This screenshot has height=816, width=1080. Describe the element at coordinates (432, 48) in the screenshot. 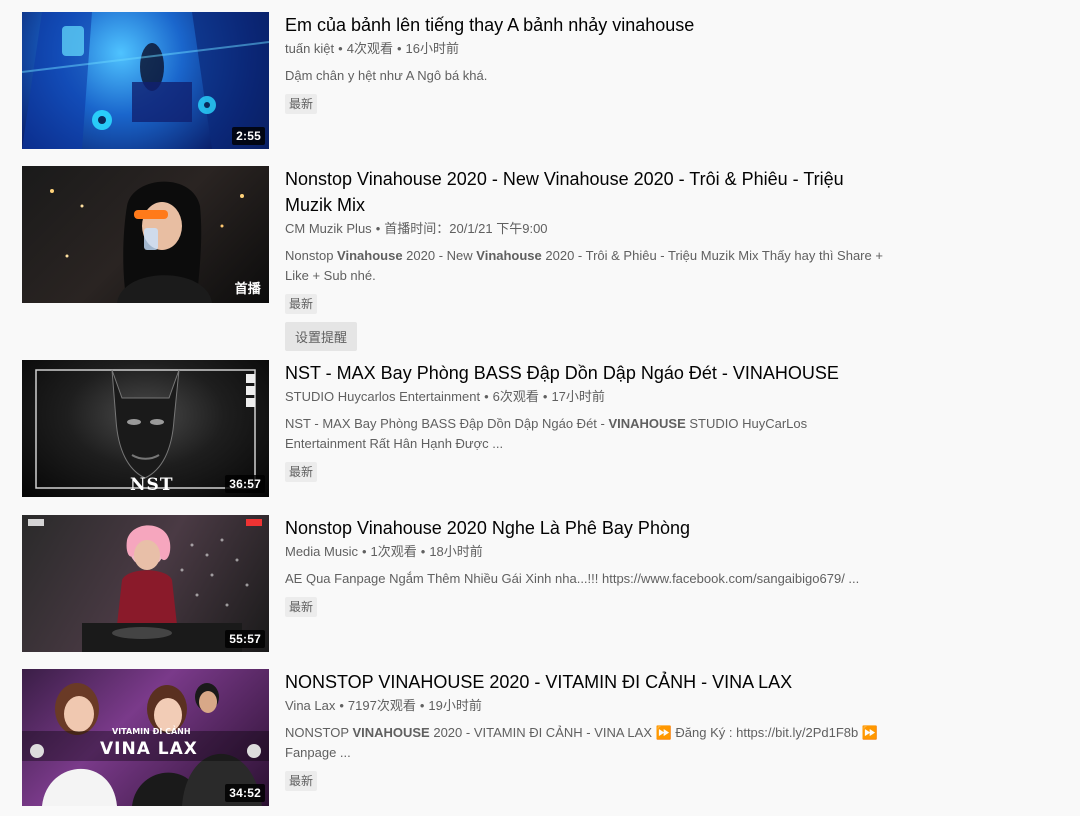

I see `upload-time: 16小时前` at that location.